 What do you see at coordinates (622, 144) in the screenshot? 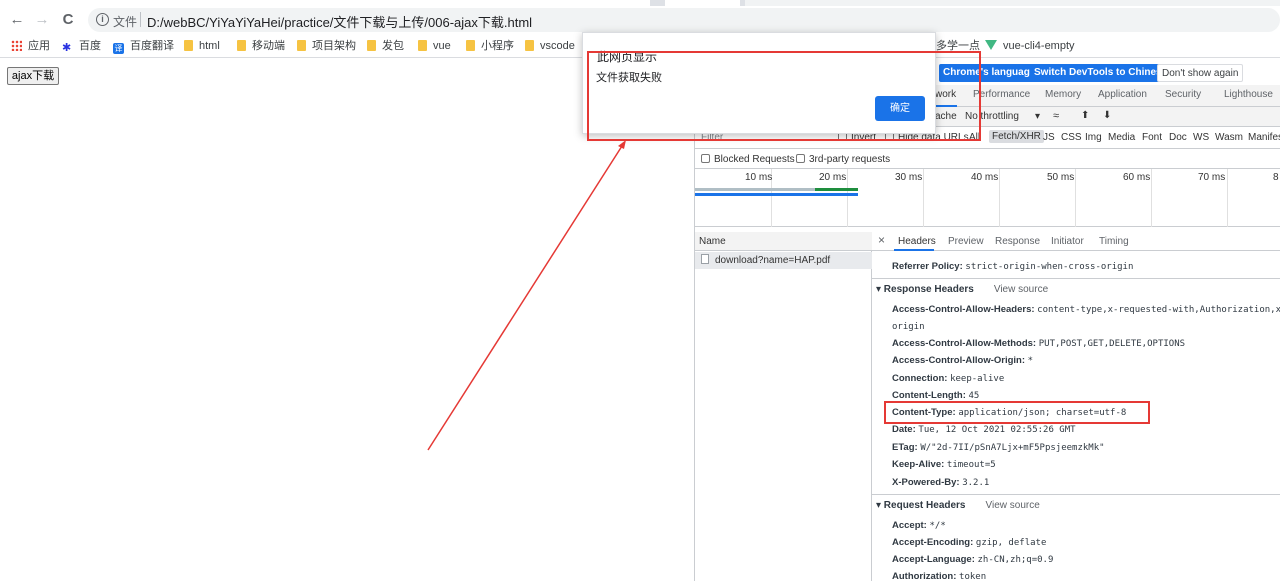
I see `arrow-head` at bounding box center [622, 144].